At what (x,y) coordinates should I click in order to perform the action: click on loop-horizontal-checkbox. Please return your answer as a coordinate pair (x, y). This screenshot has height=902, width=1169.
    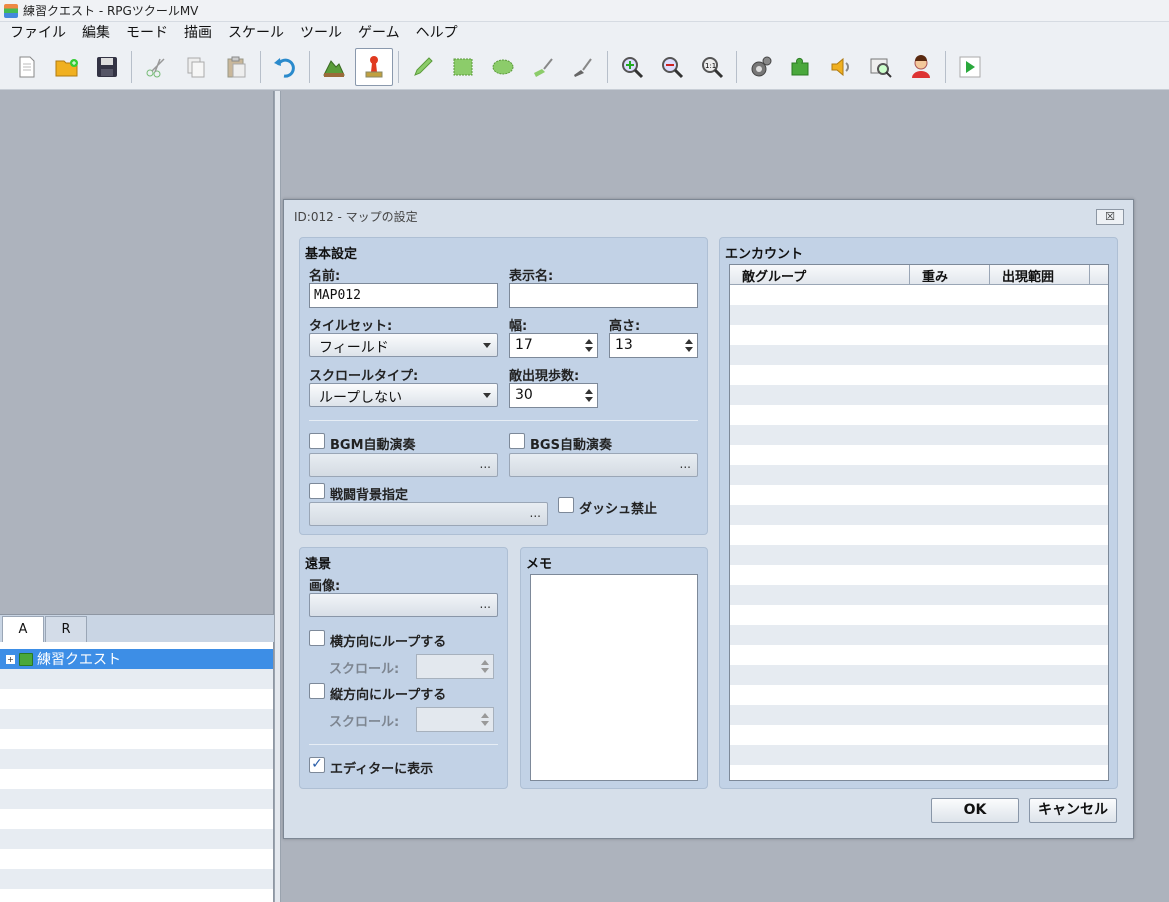
    Looking at the image, I should click on (317, 638).